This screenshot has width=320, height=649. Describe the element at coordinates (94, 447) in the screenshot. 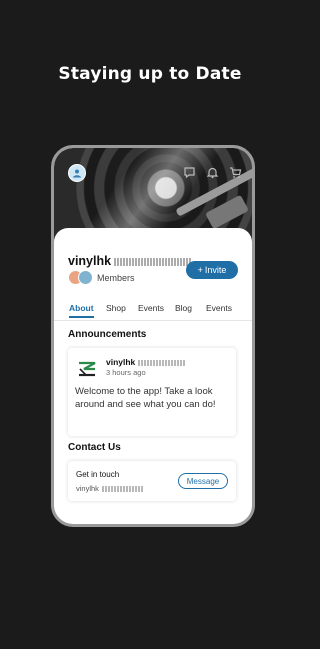

I see `contact-title: Contact Us` at that location.